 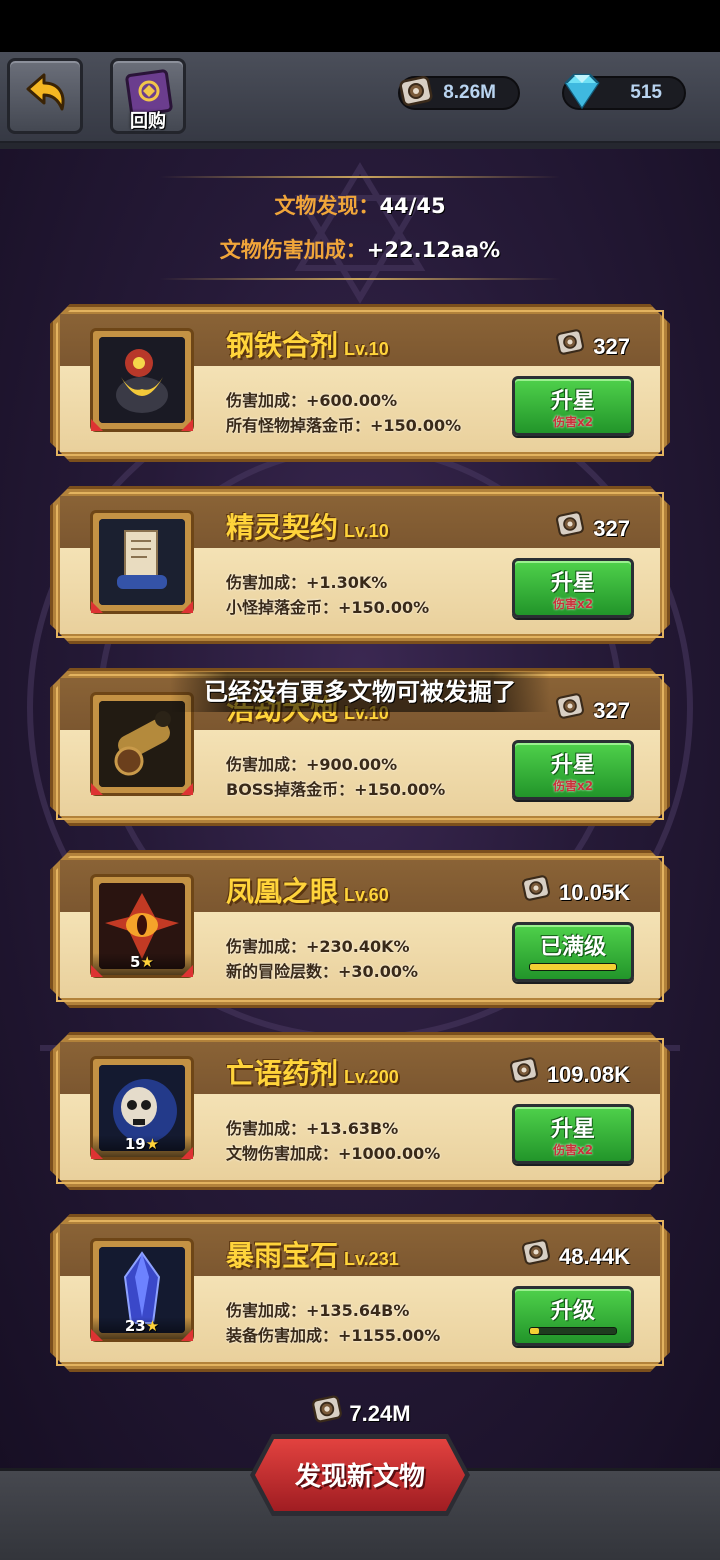 I want to click on top-bar: 回购 8.26M 515, so click(x=360, y=100).